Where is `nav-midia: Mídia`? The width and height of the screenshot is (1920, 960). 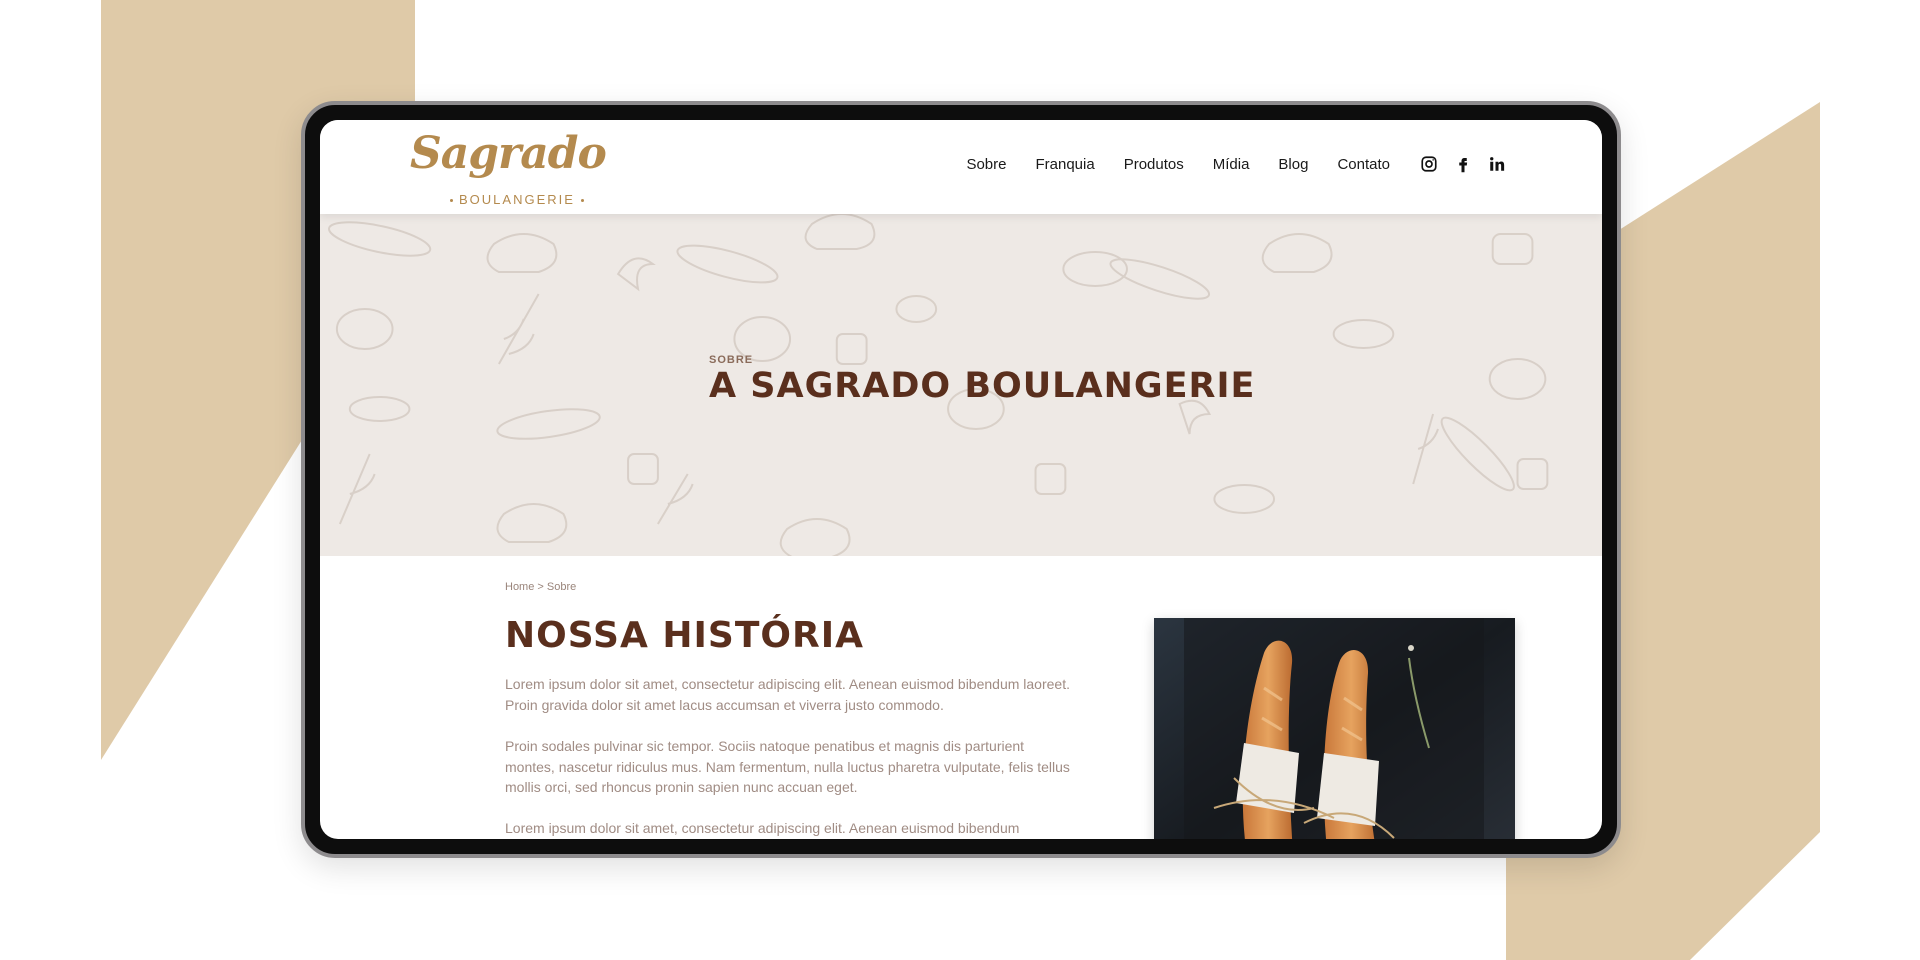 nav-midia: Mídia is located at coordinates (1231, 164).